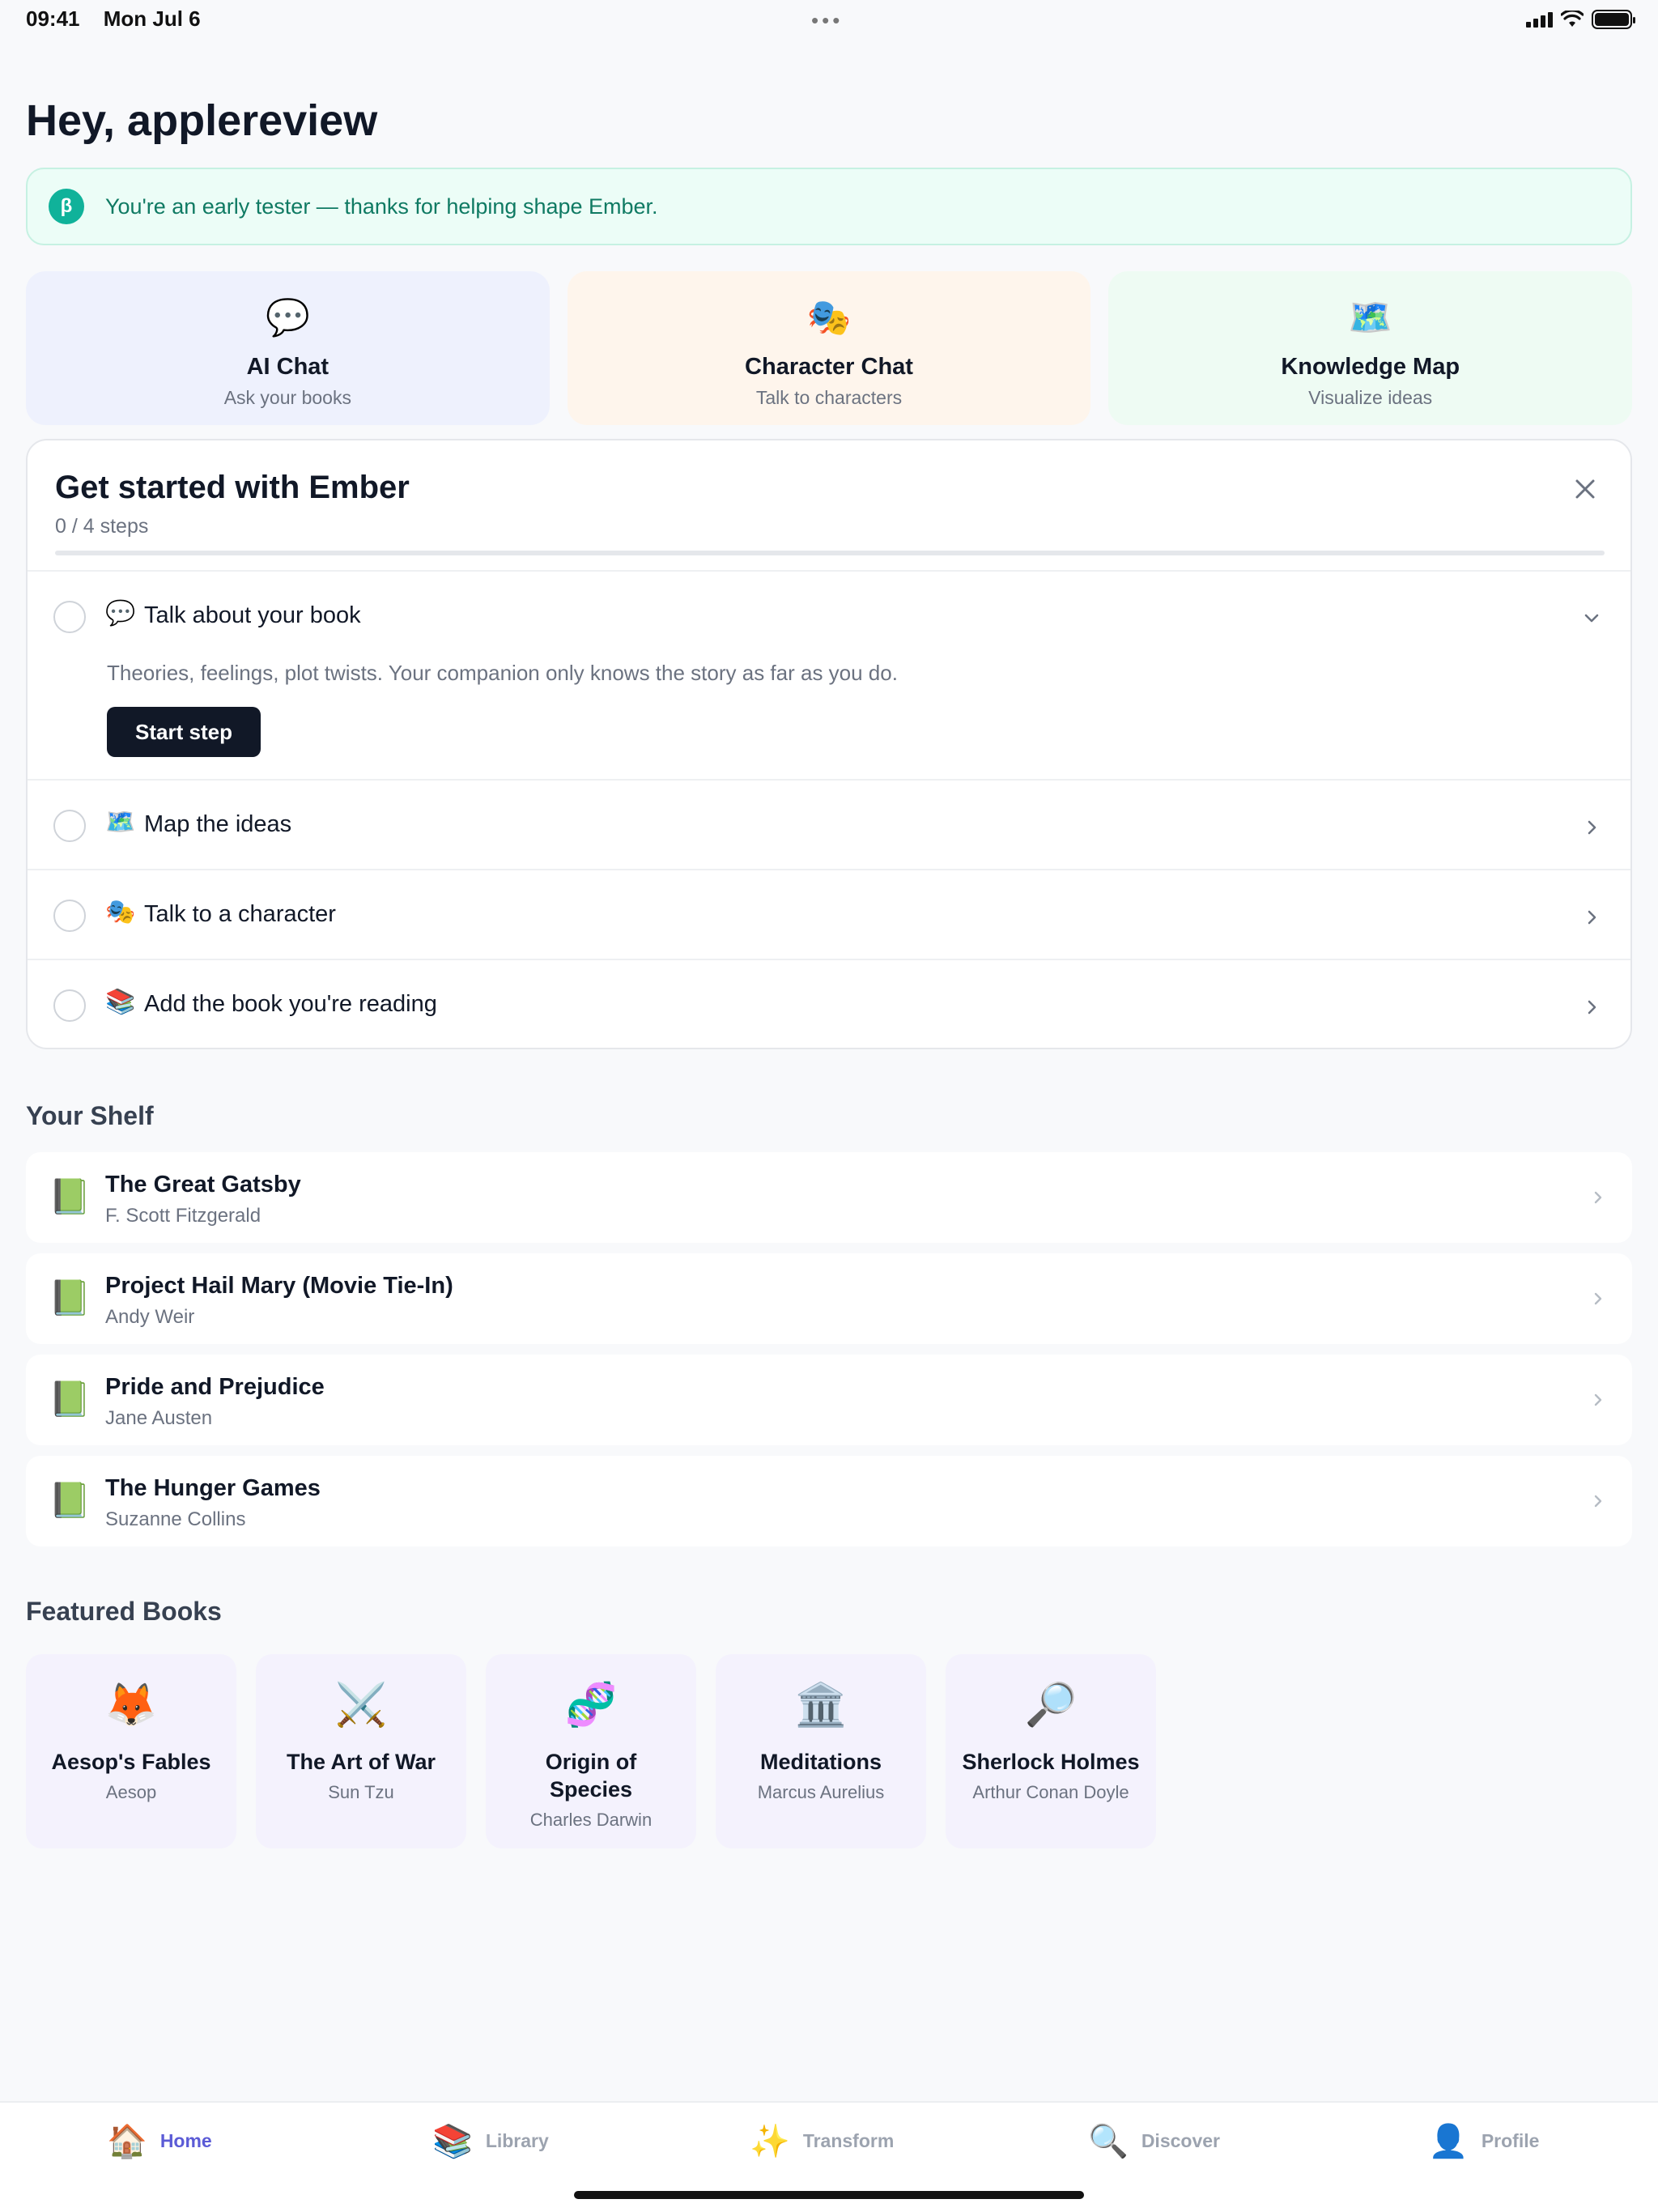 The width and height of the screenshot is (1658, 2212). I want to click on featured-book-author: Charles Darwin, so click(591, 1820).